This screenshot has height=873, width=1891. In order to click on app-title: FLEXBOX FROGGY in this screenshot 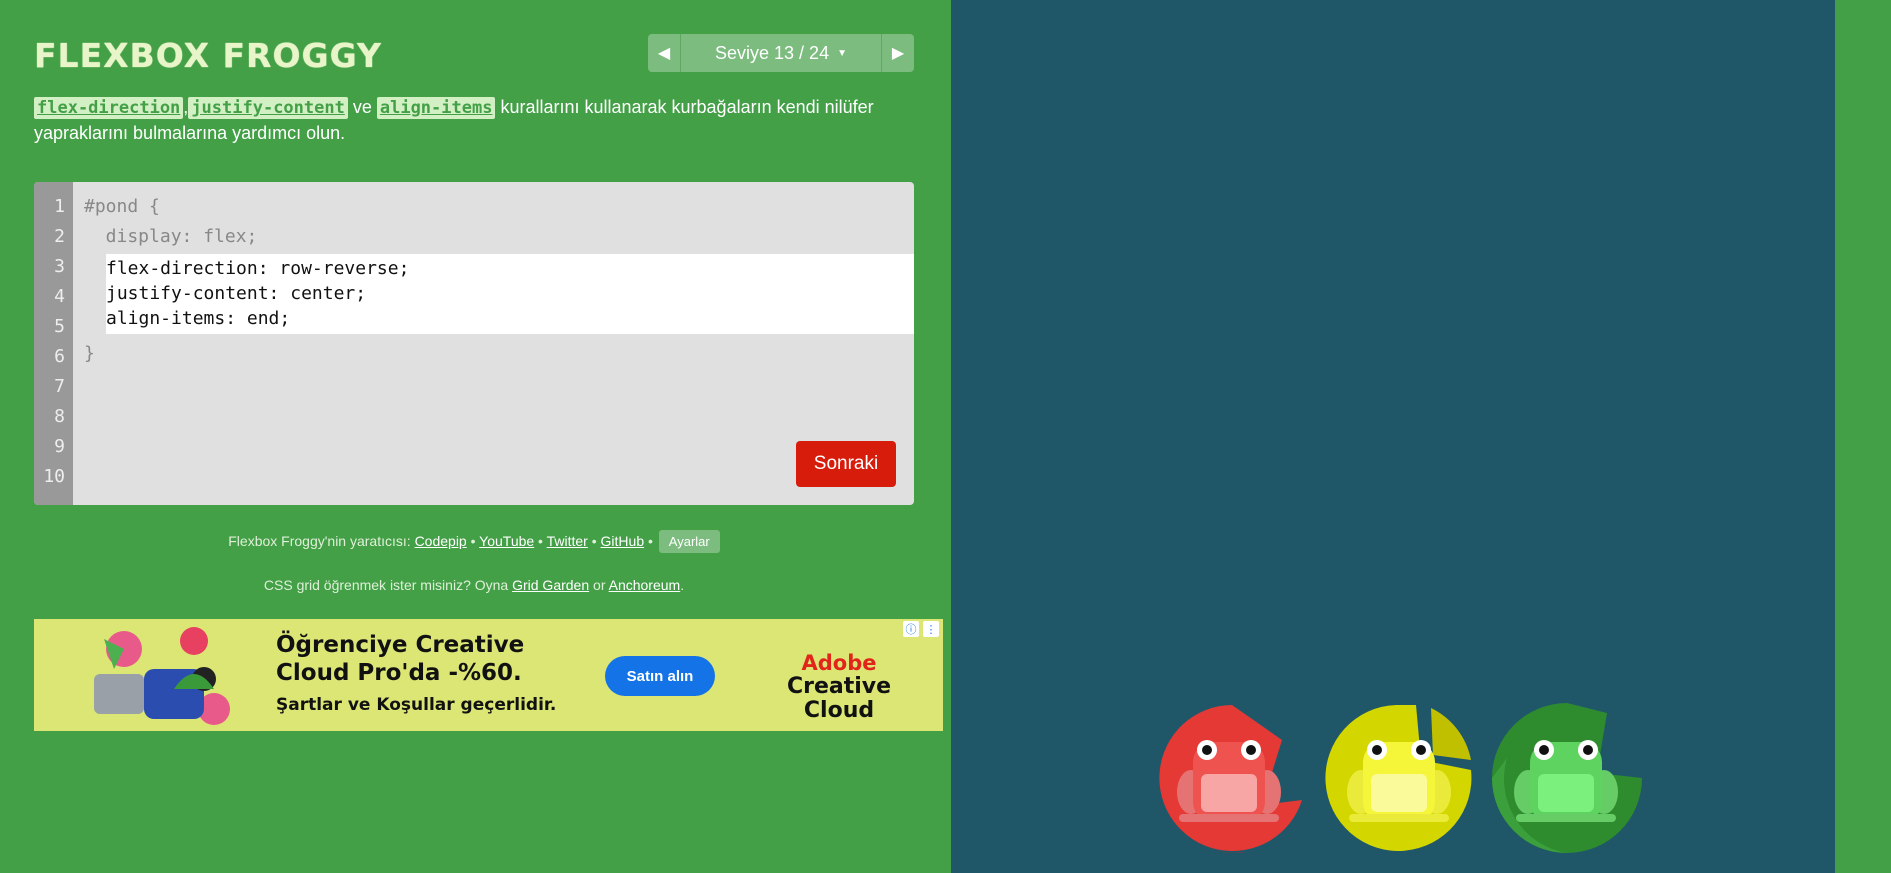, I will do `click(208, 55)`.